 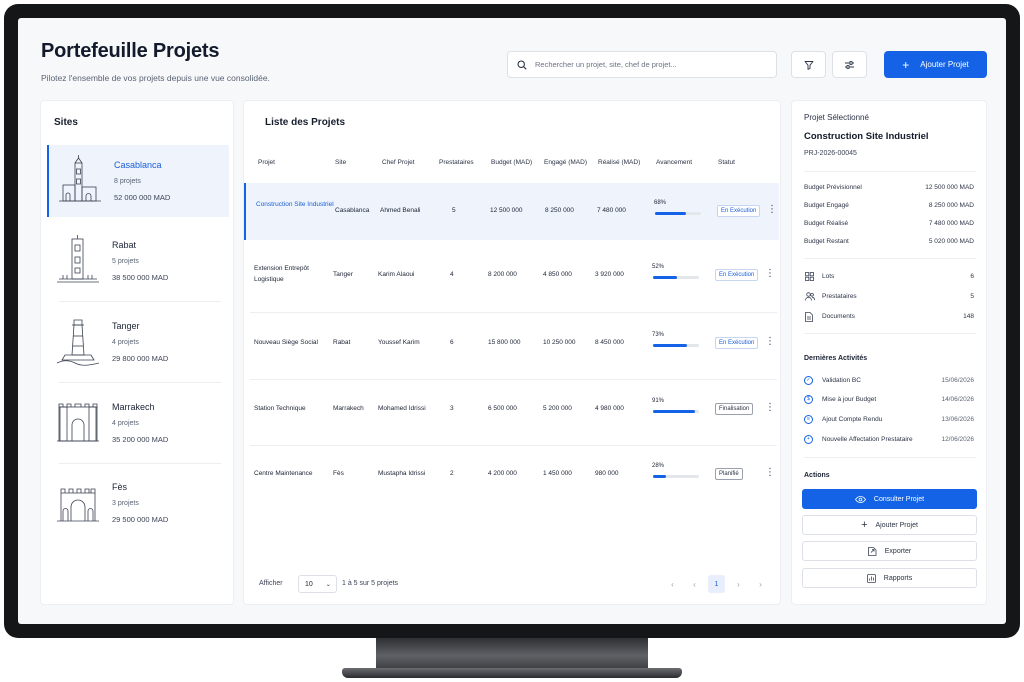 What do you see at coordinates (125, 261) in the screenshot?
I see `site-project-count: 5 projets` at bounding box center [125, 261].